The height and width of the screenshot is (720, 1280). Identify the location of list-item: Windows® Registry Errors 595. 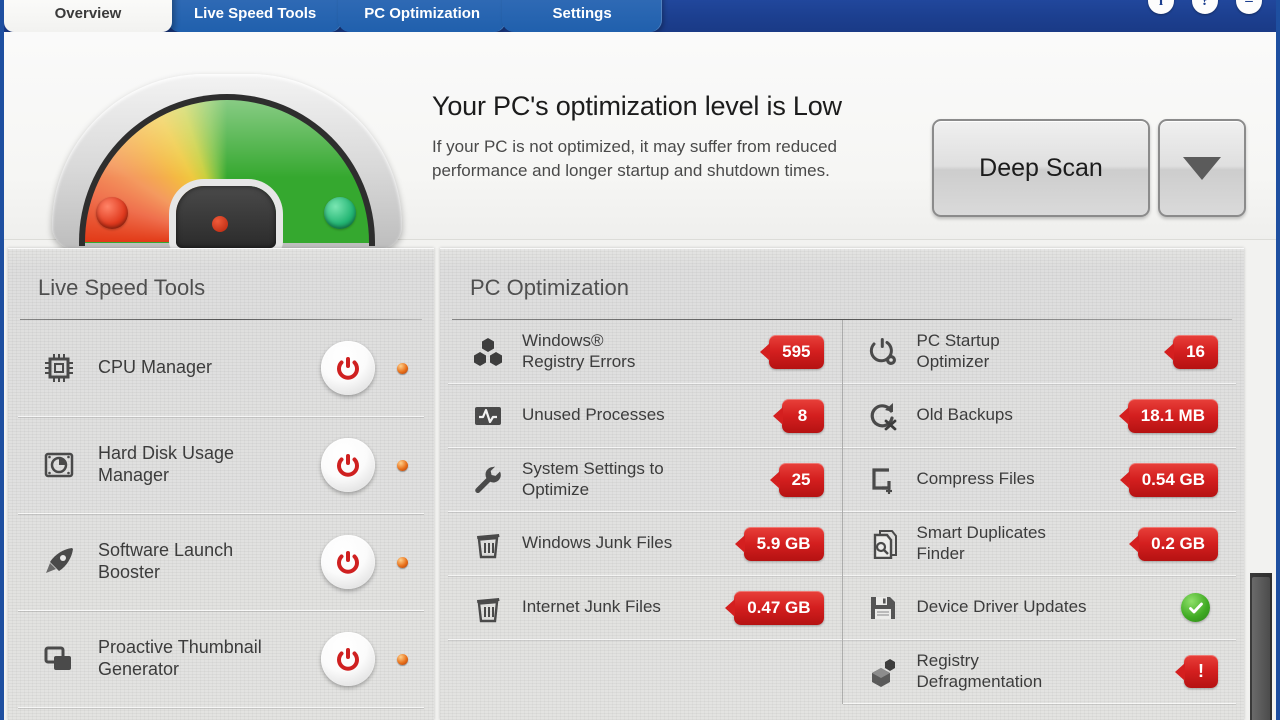
(645, 352).